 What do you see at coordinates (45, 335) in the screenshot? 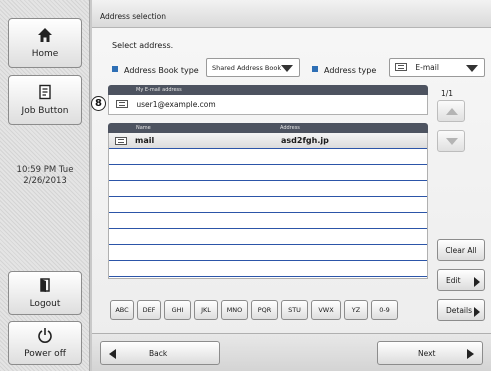
I see `power-icon` at bounding box center [45, 335].